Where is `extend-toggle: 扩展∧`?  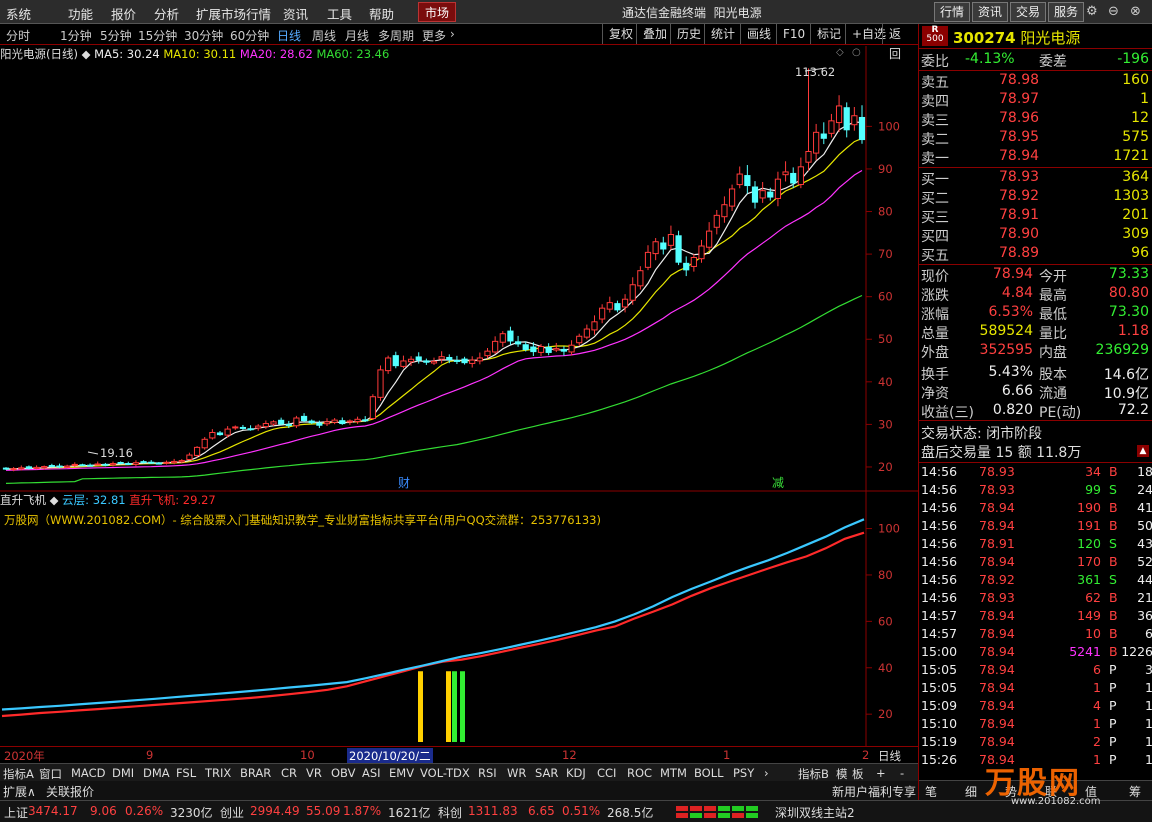 extend-toggle: 扩展∧ is located at coordinates (19, 791).